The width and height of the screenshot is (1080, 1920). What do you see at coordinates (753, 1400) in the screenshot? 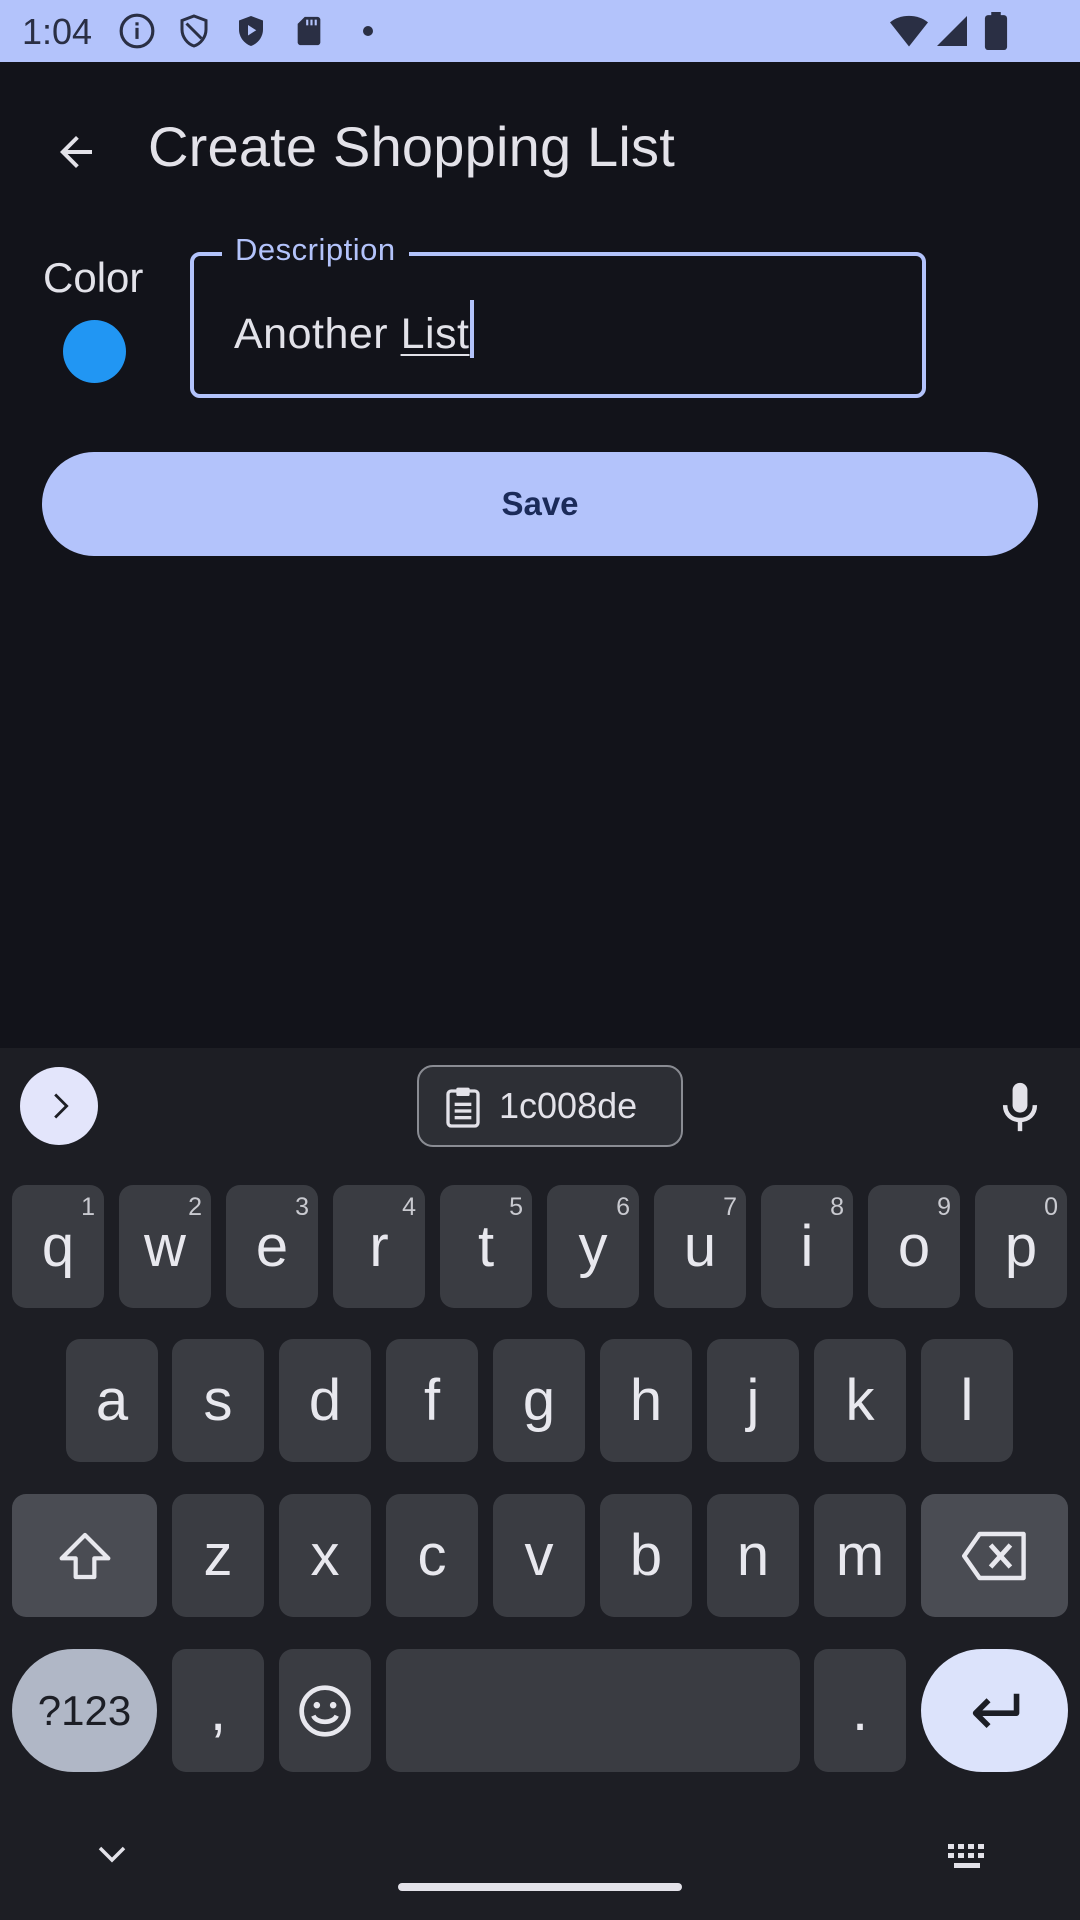
I see `key-j: j` at bounding box center [753, 1400].